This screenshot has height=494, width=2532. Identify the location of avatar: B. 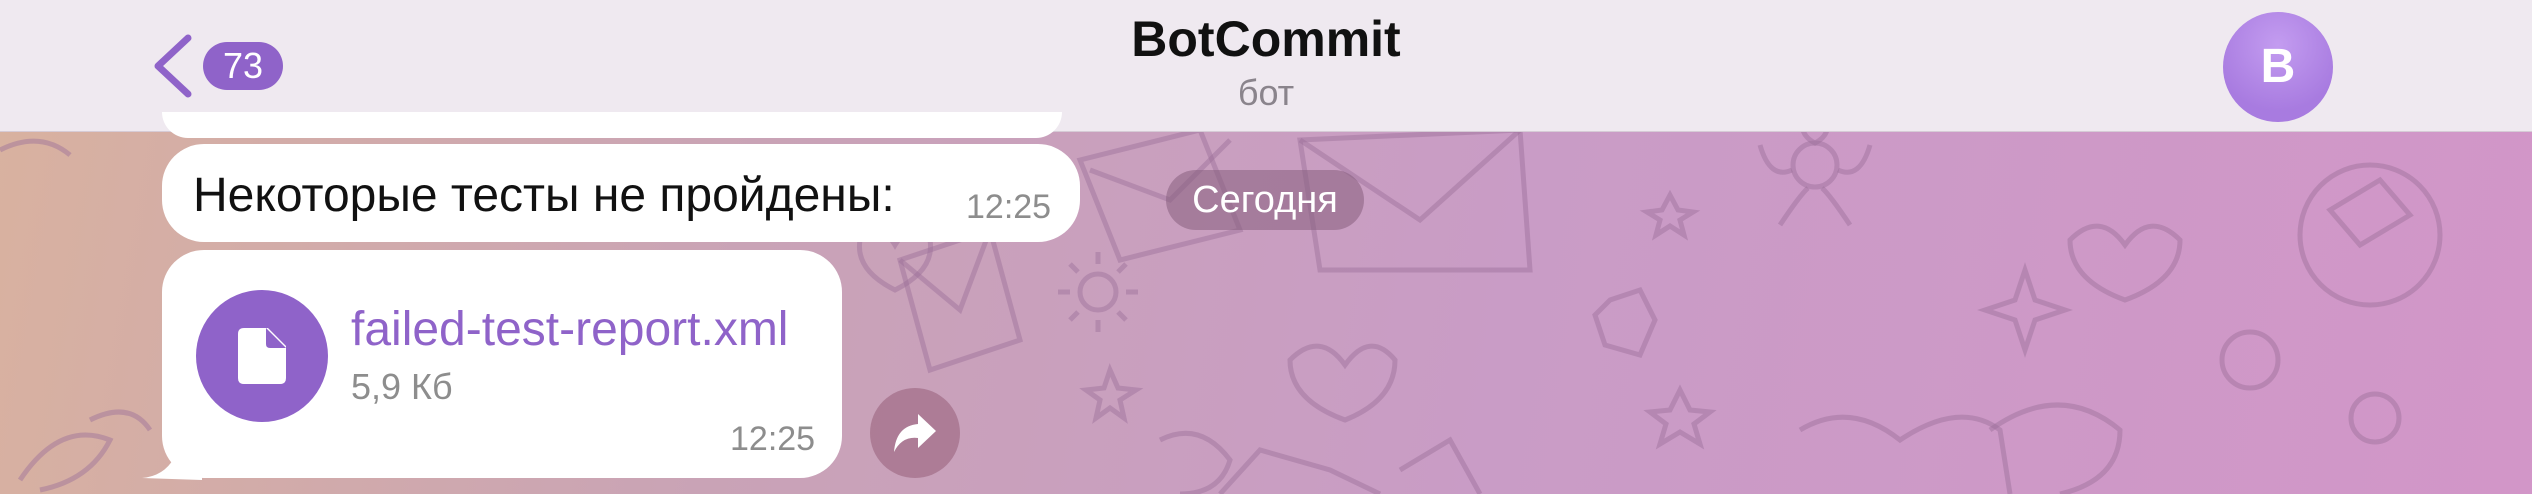
(2278, 67).